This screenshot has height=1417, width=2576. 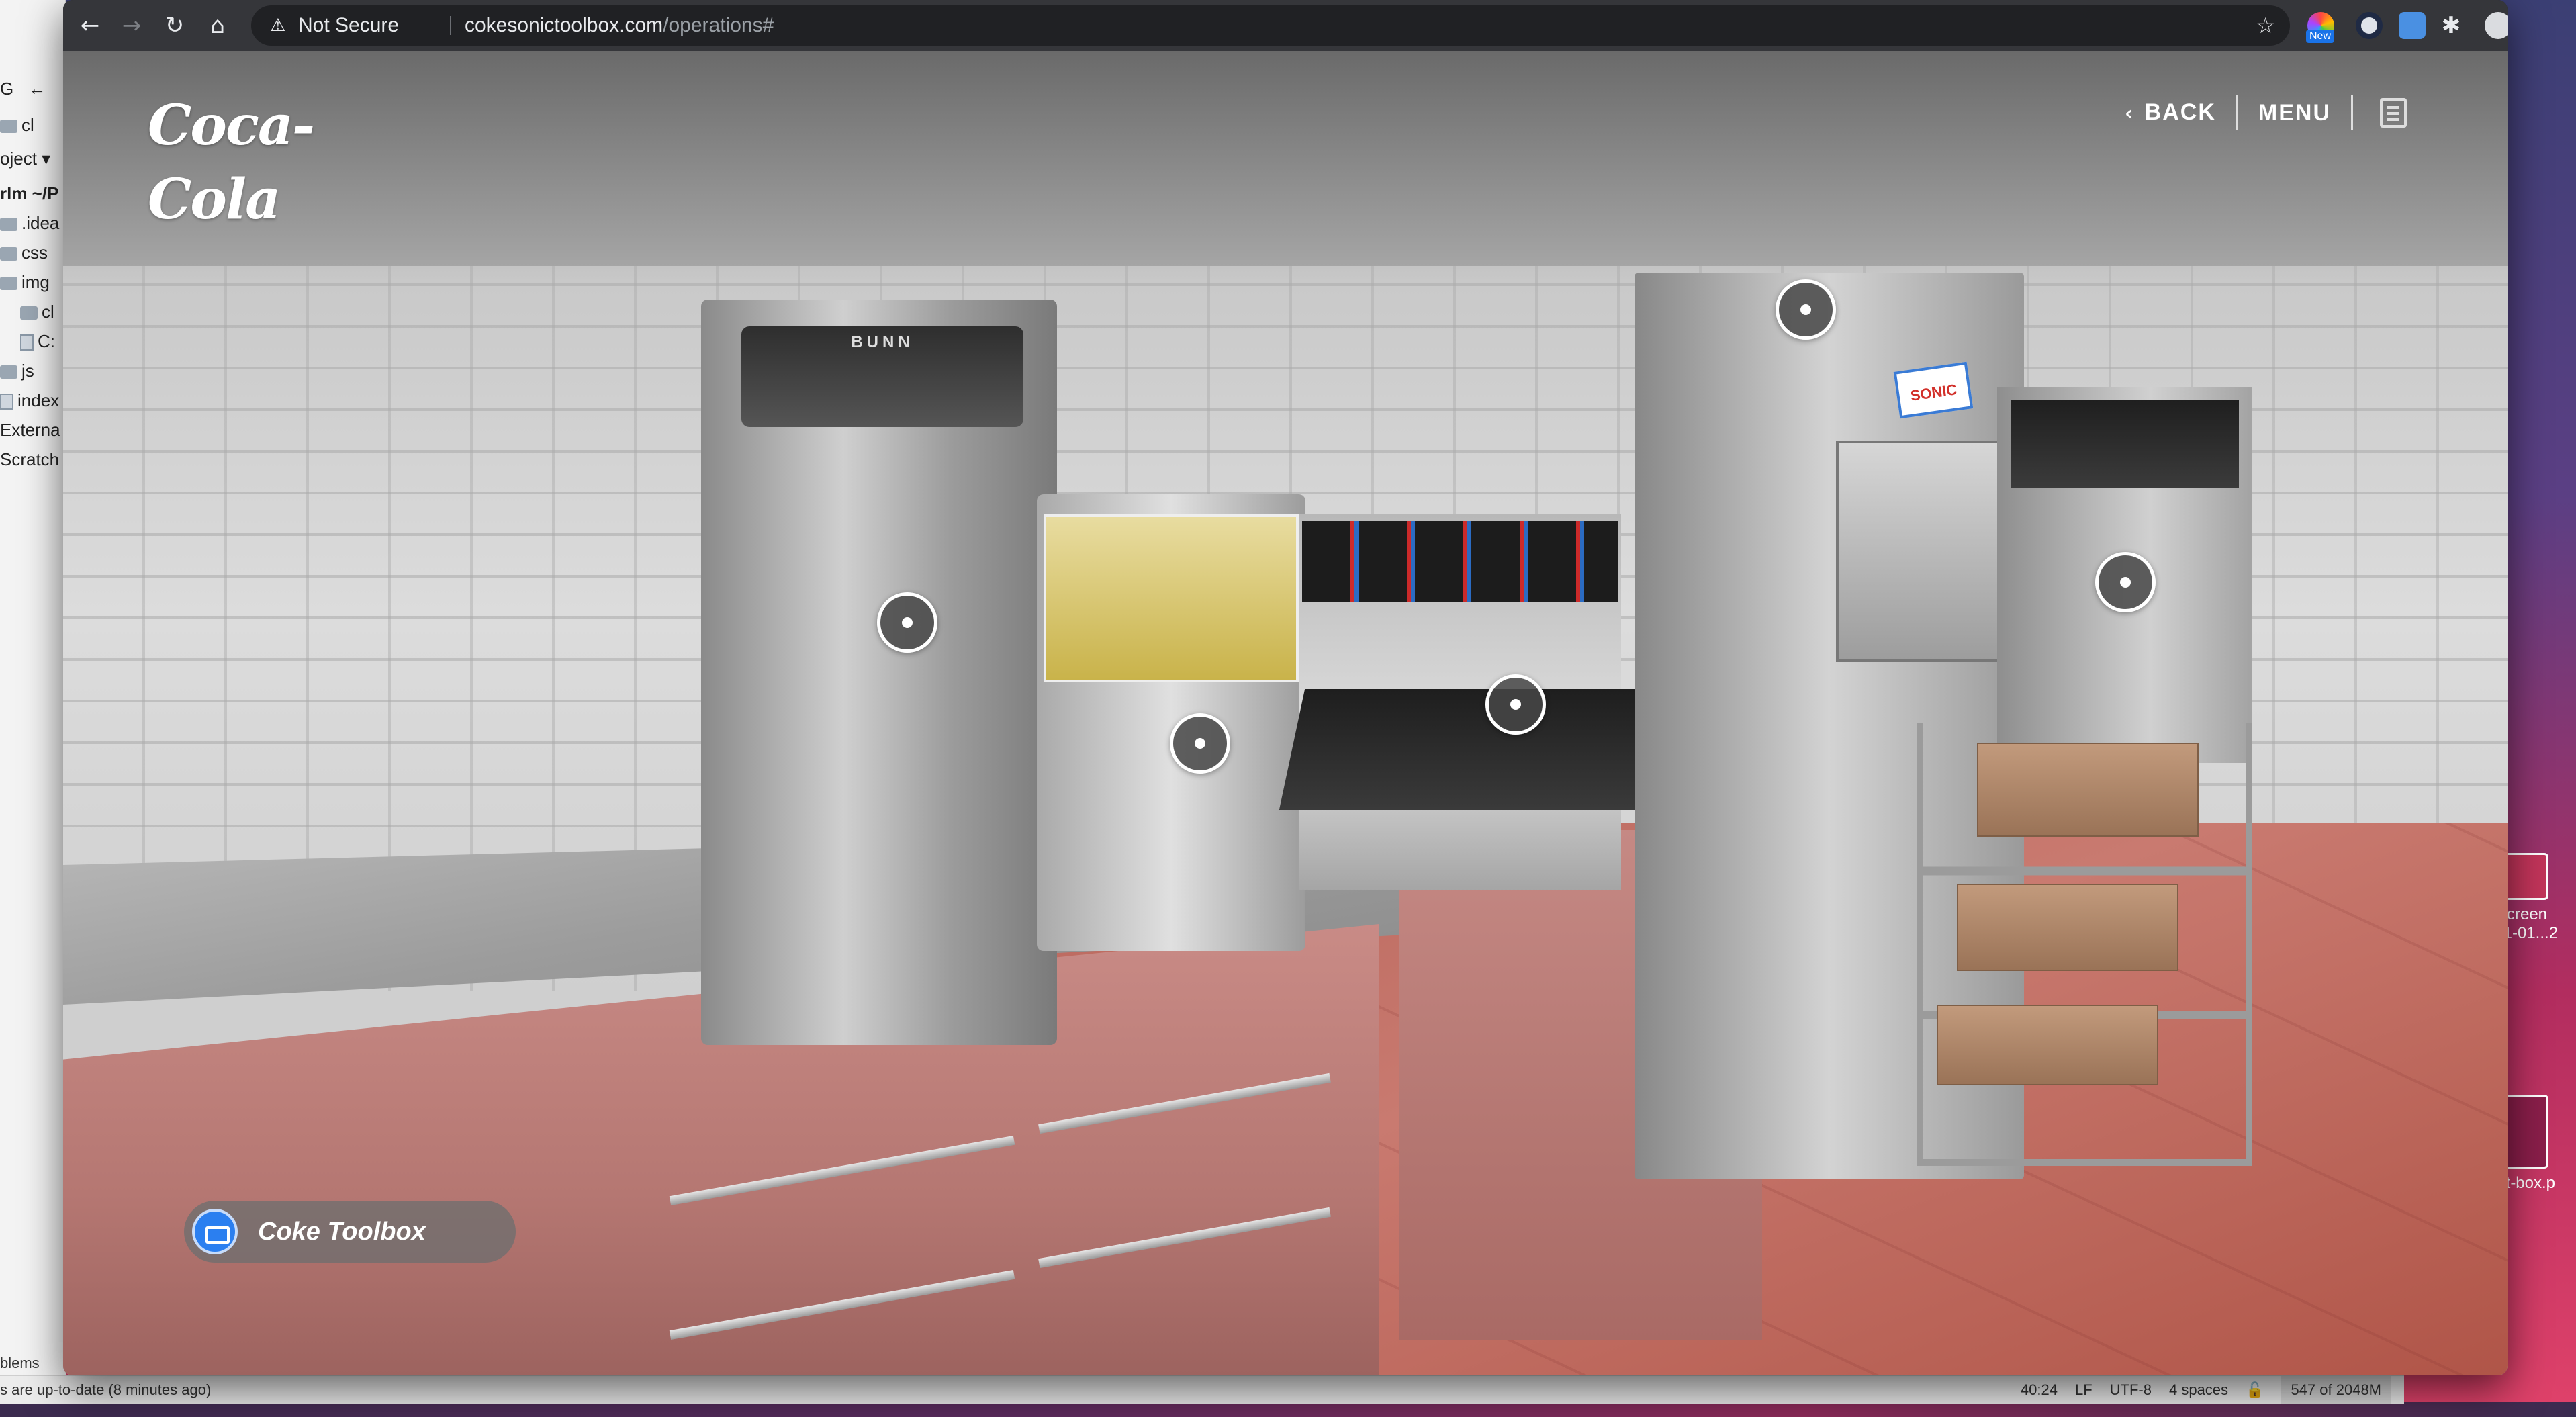 What do you see at coordinates (174, 25) in the screenshot?
I see `reload-icon: ↻` at bounding box center [174, 25].